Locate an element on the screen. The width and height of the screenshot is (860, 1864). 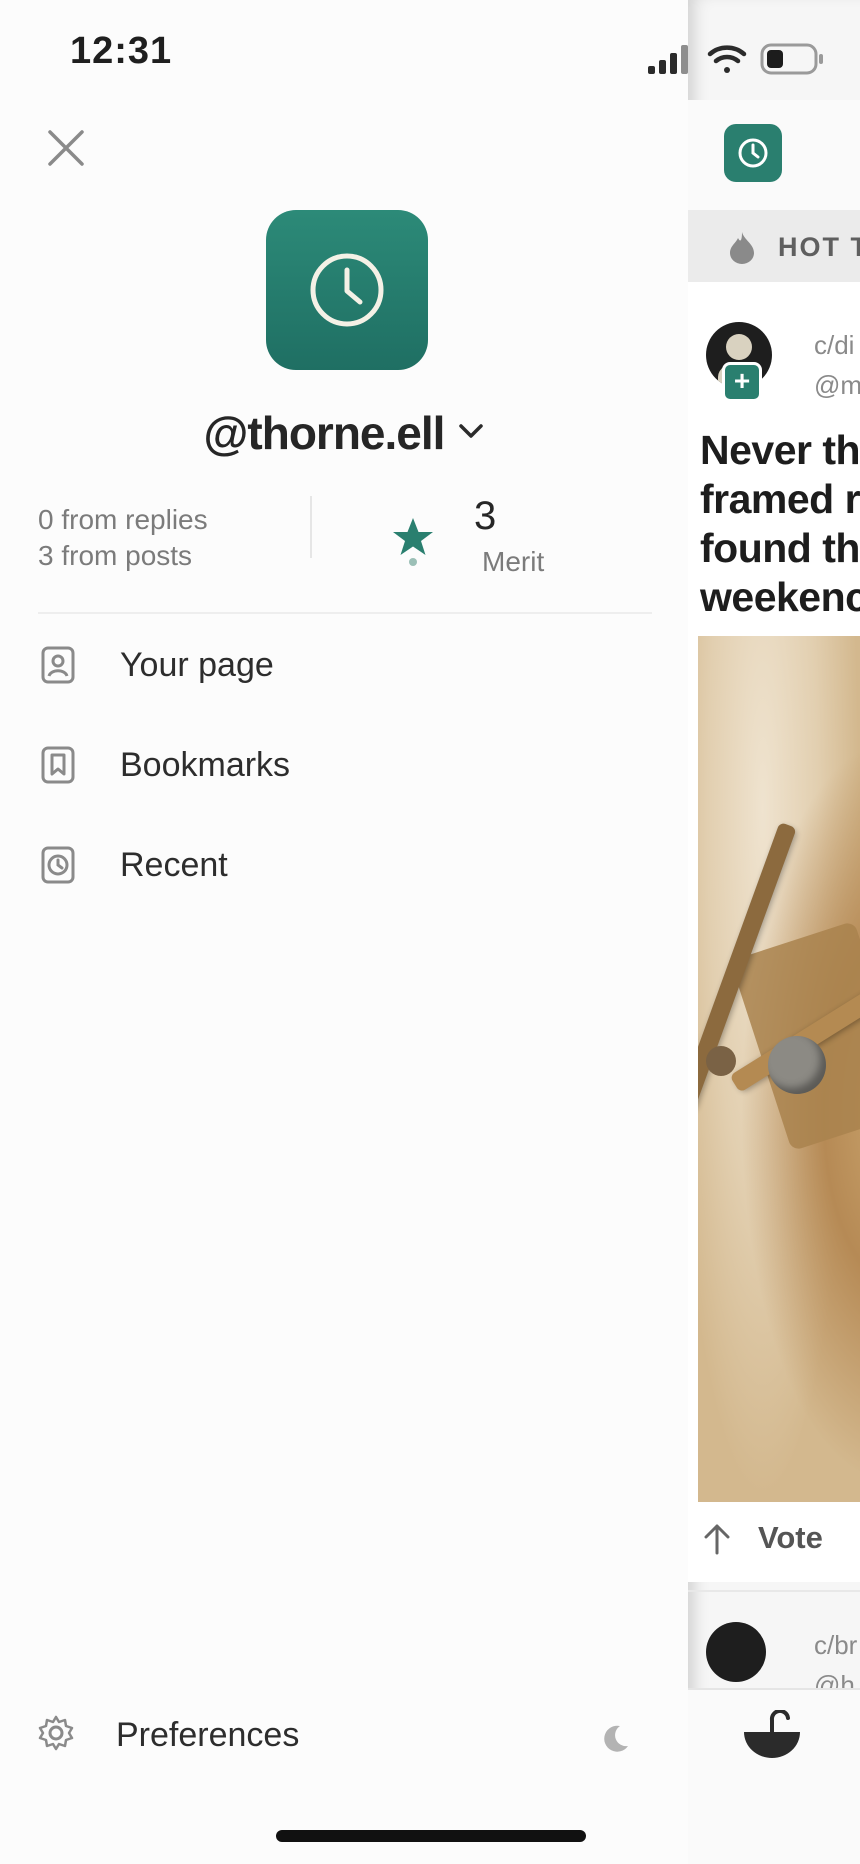
post-community: c/br is located at coordinates (835, 1645).